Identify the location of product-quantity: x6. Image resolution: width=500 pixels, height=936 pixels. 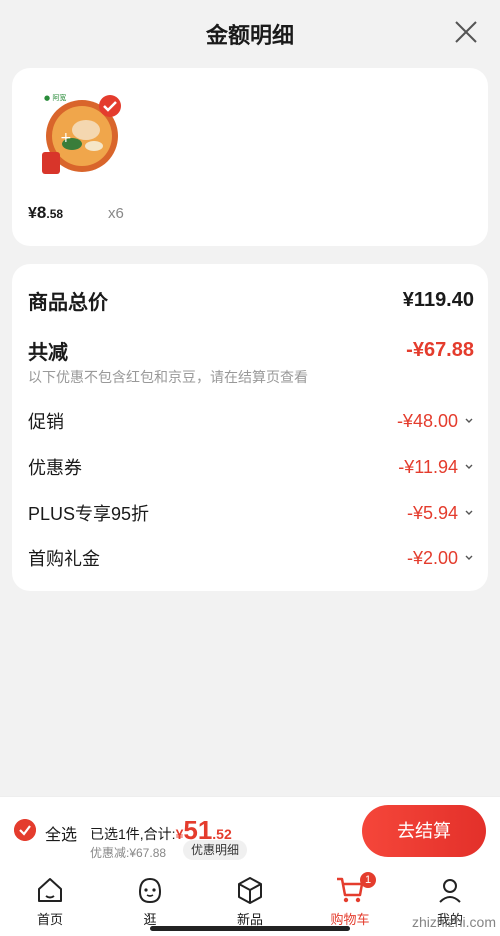
(116, 213).